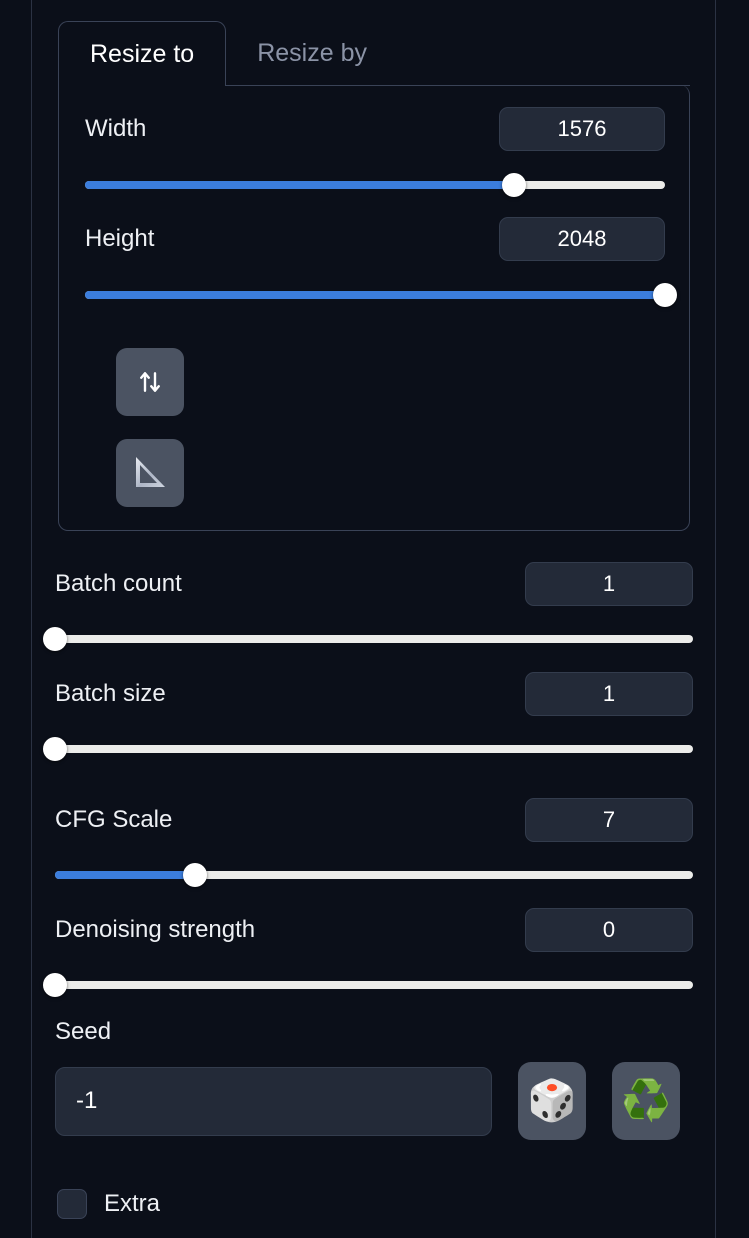 The height and width of the screenshot is (1238, 749). I want to click on batch-size-field: Batch size 1, so click(368, 716).